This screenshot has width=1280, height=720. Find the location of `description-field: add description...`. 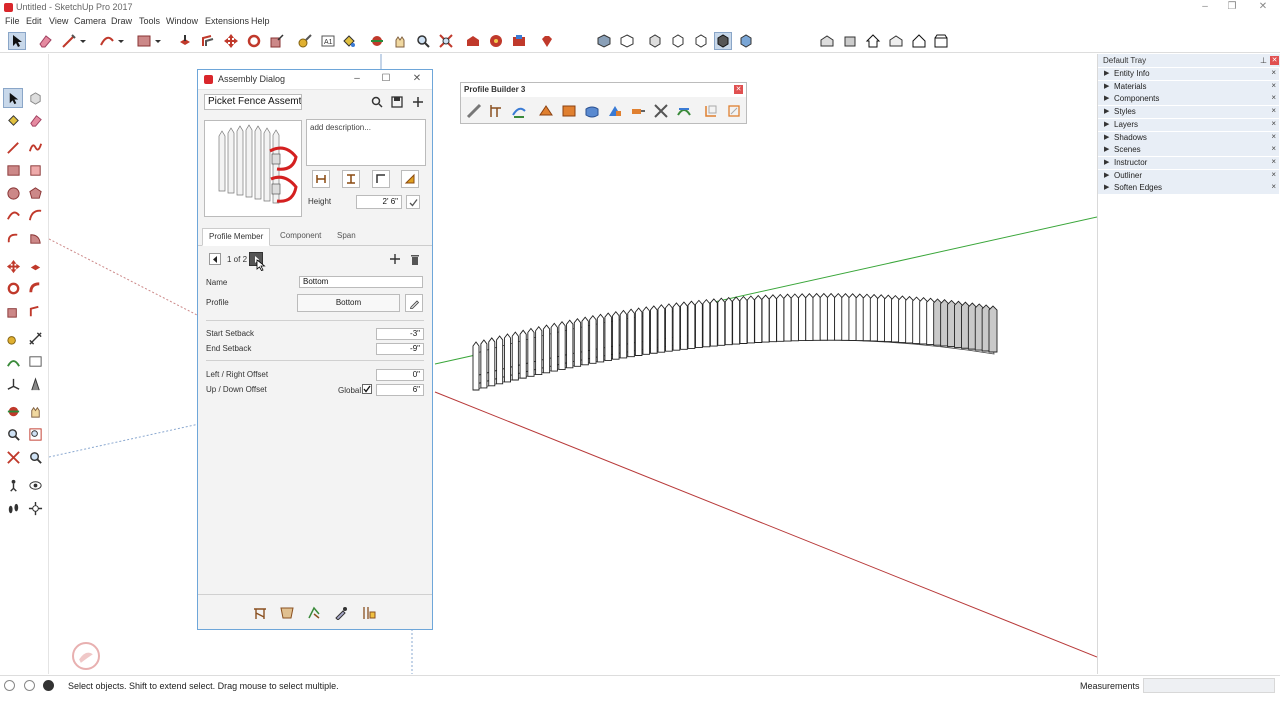

description-field: add description... is located at coordinates (366, 142).